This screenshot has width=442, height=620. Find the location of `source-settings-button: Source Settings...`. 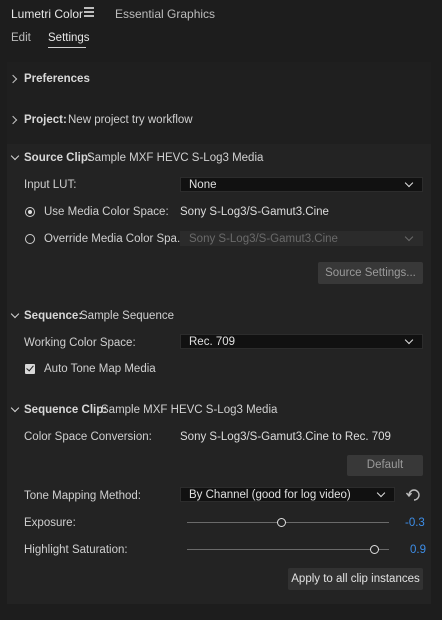

source-settings-button: Source Settings... is located at coordinates (370, 273).